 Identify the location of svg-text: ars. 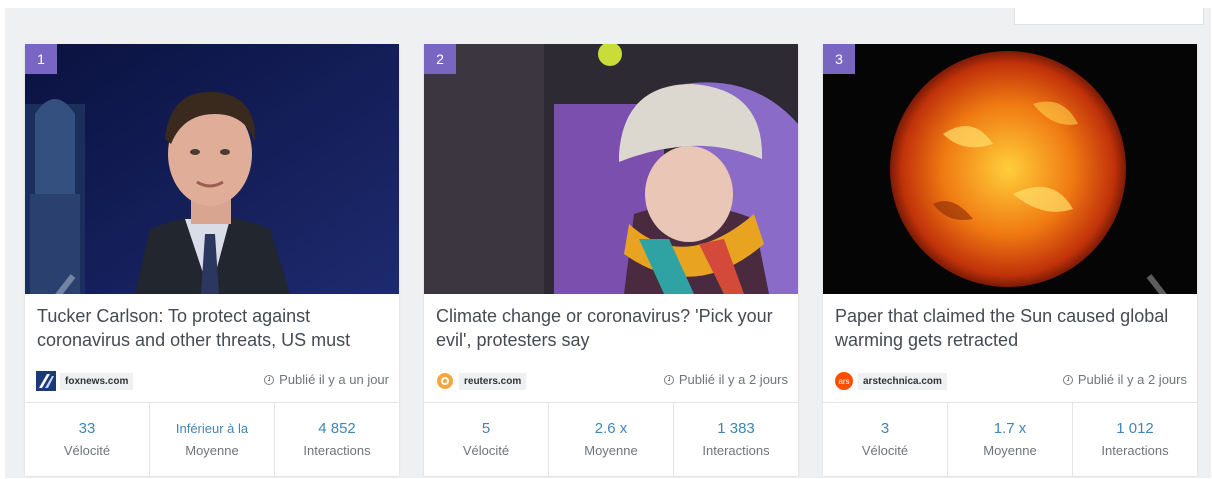
(843, 381).